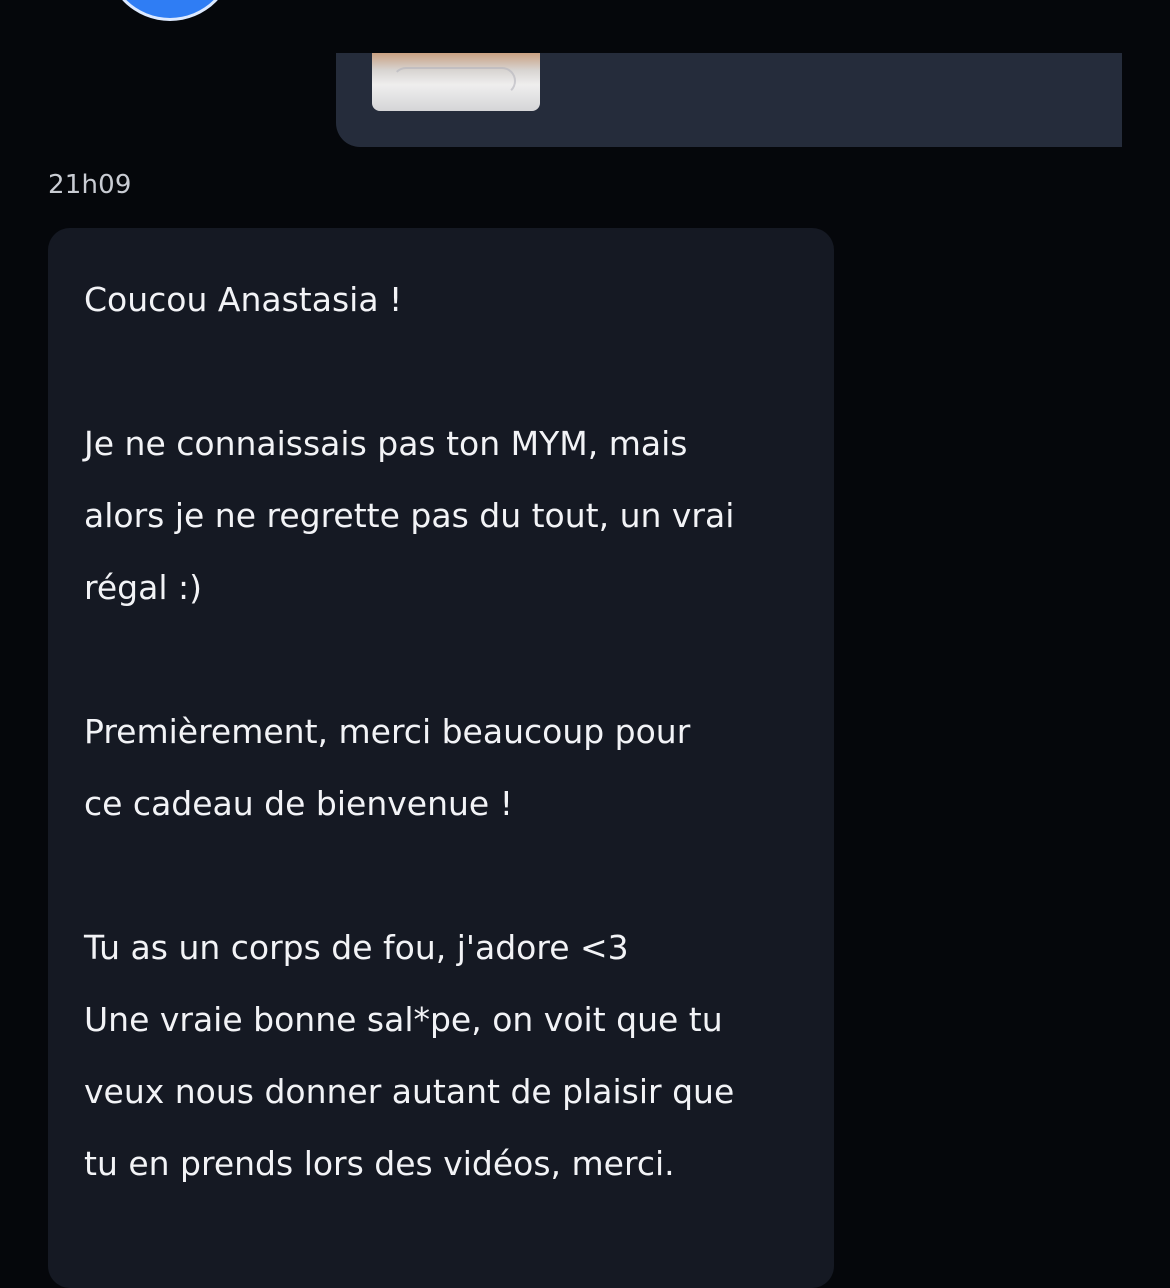 This screenshot has width=1170, height=1288. What do you see at coordinates (409, 1091) in the screenshot?
I see `message-line: veux nous donner autant de plaisir que` at bounding box center [409, 1091].